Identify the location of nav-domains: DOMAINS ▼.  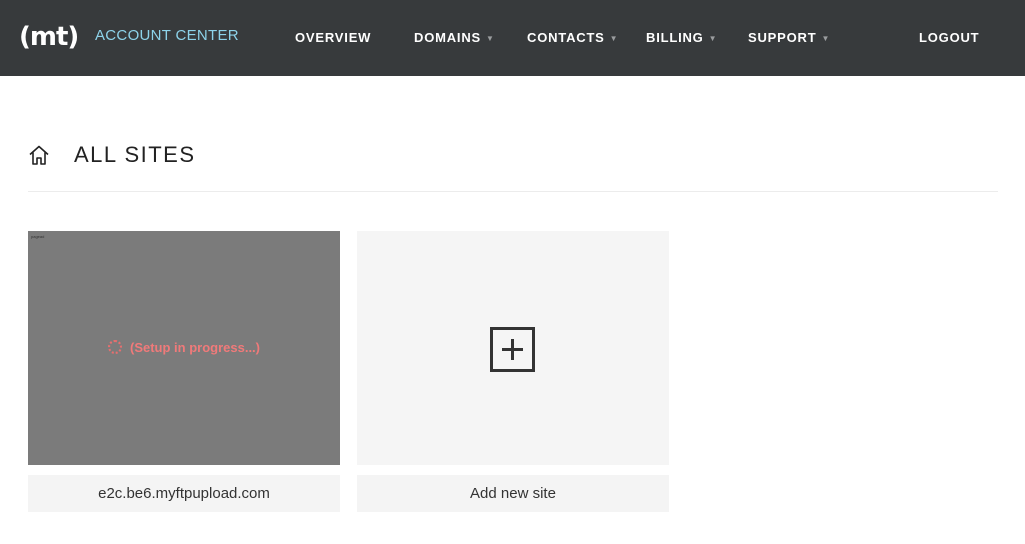
(454, 38).